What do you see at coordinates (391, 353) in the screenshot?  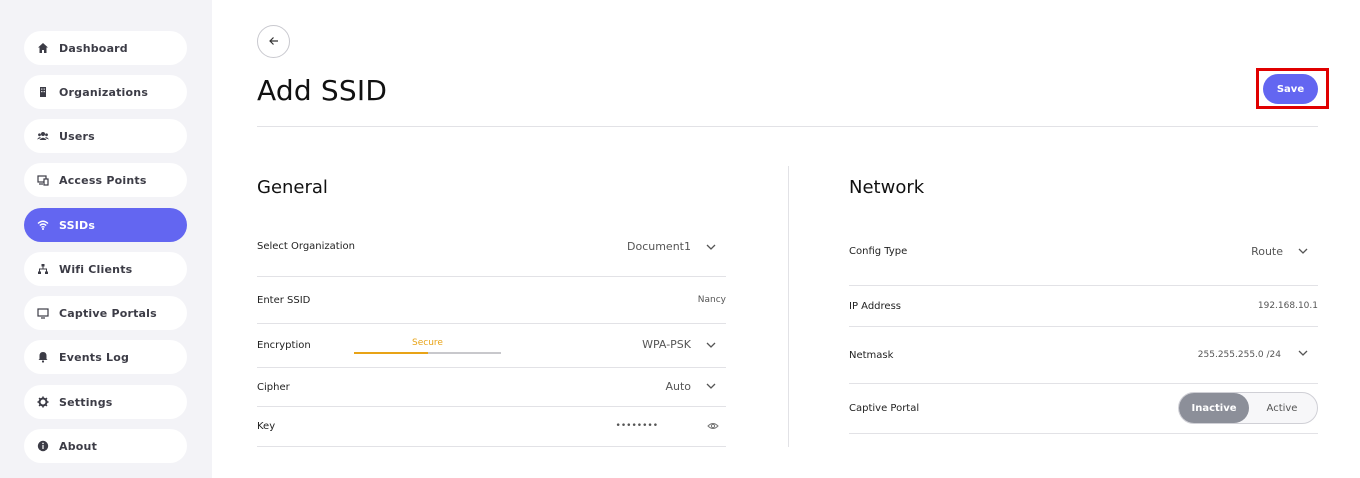 I see `password-strength-fill` at bounding box center [391, 353].